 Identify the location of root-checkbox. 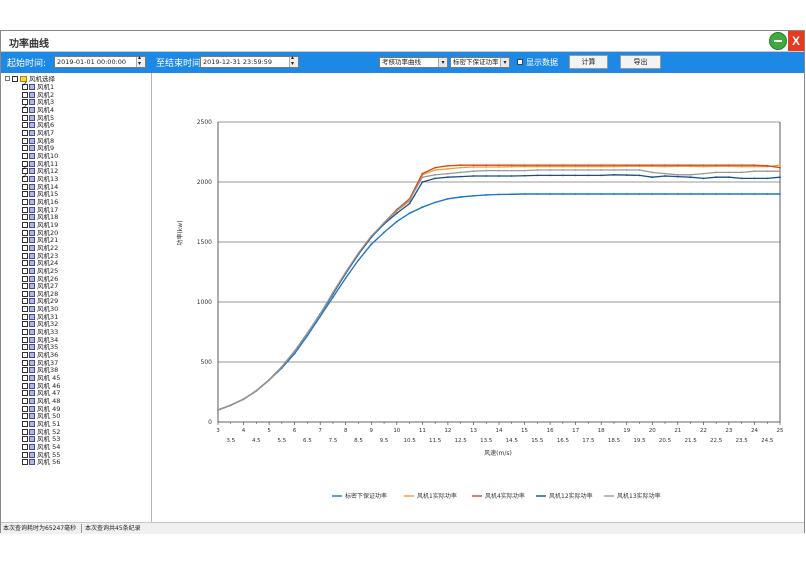
(15, 79).